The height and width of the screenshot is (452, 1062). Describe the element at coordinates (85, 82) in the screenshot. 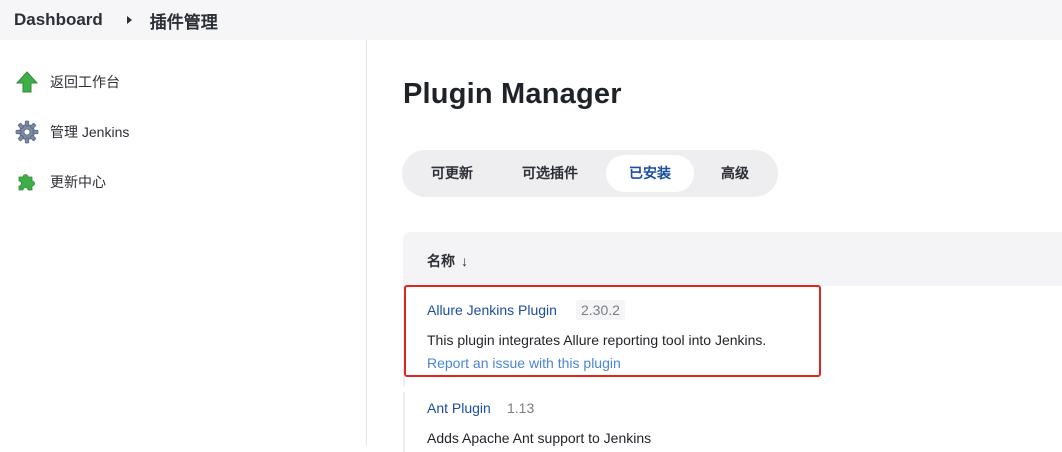

I see `sidebar-item-label: 返回工作台` at that location.